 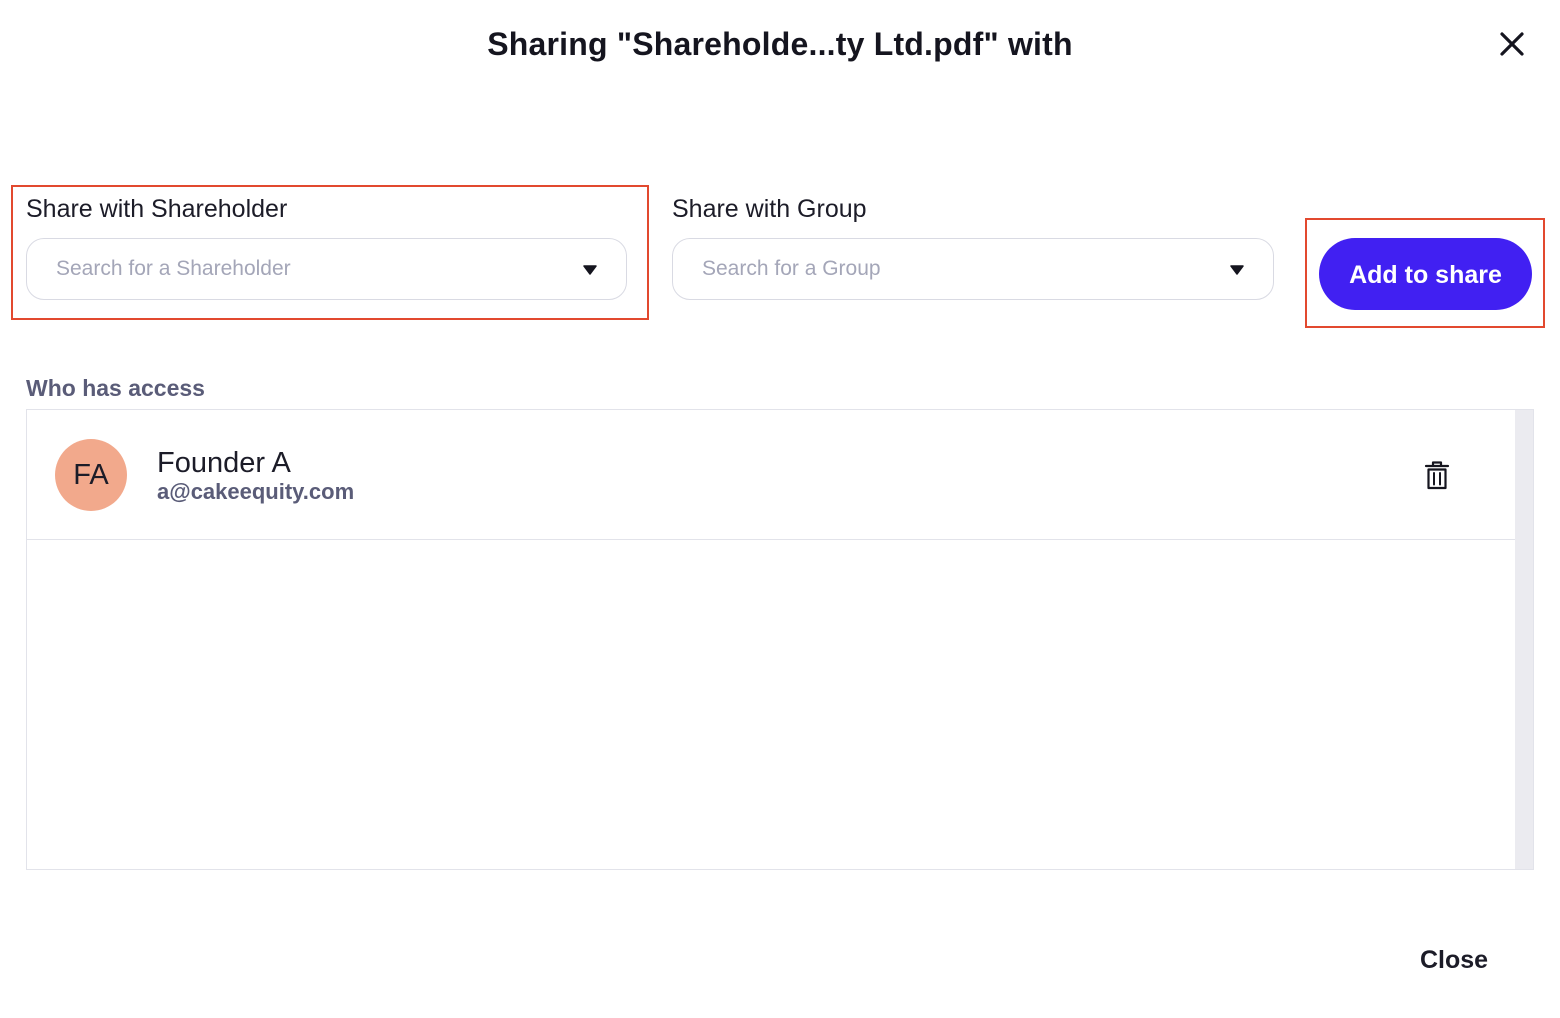 I want to click on person-email: a@cakeequity.com, so click(x=256, y=491).